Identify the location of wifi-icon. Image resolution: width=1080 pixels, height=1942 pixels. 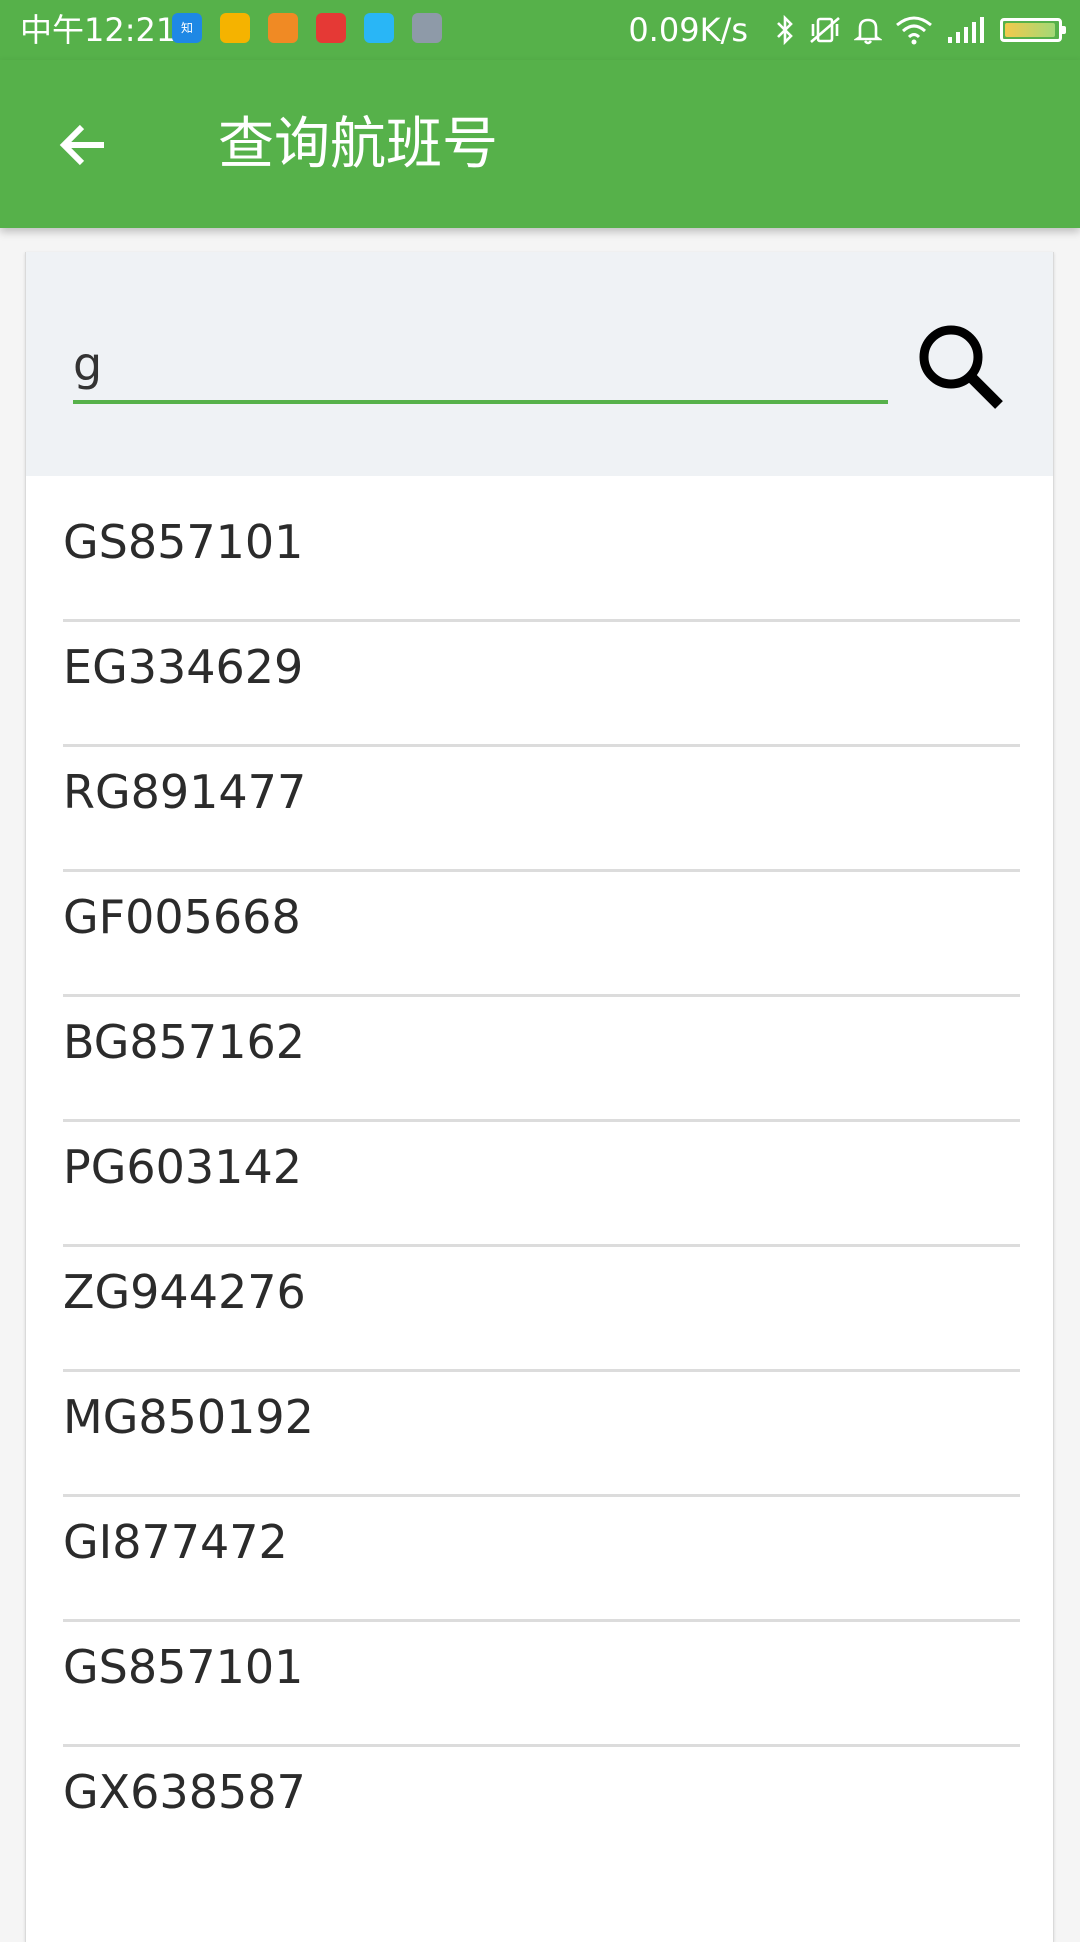
(914, 30).